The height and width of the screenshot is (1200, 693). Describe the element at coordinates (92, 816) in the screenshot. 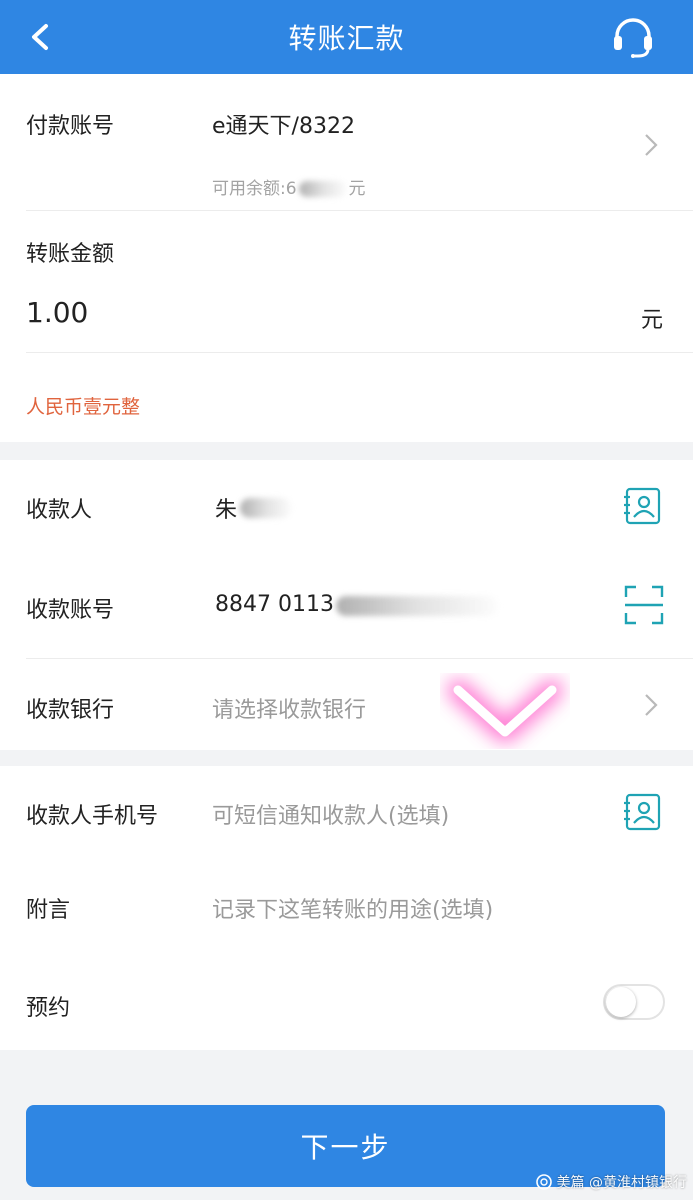

I see `payee-phone-label: 收款人手机号` at that location.